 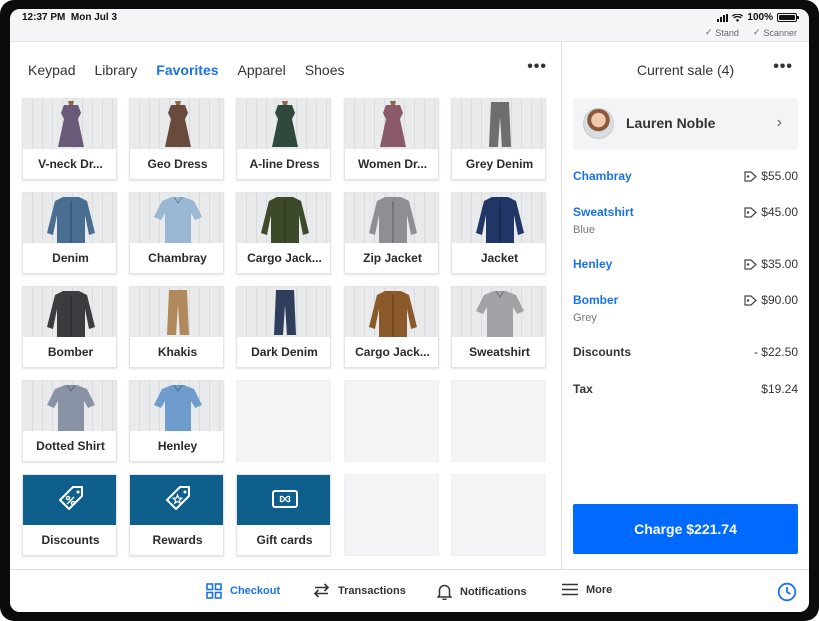 What do you see at coordinates (499, 164) in the screenshot?
I see `item-label: Grey Denim` at bounding box center [499, 164].